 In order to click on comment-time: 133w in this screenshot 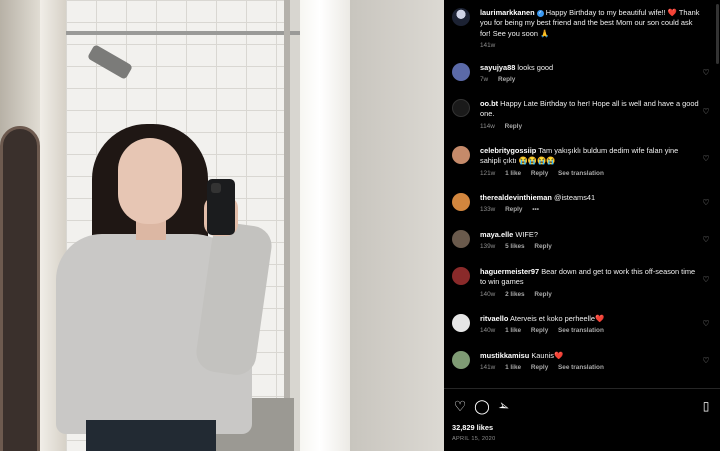, I will do `click(488, 210)`.